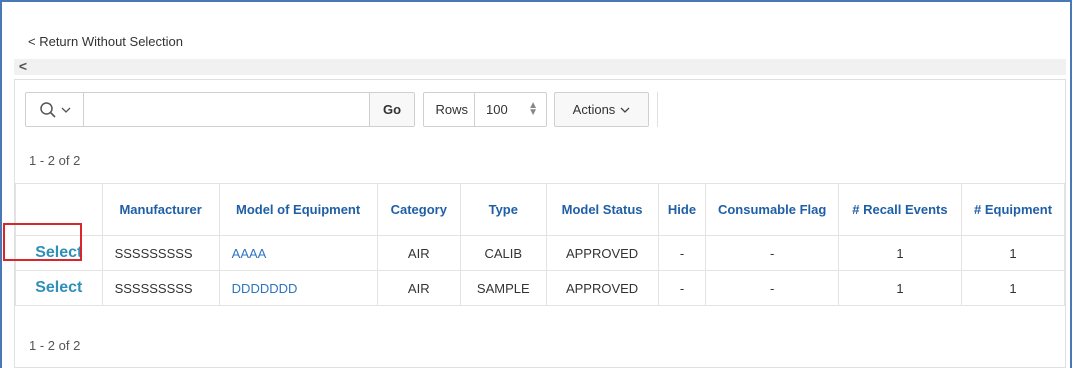 The width and height of the screenshot is (1076, 368). I want to click on toolbar-divider, so click(657, 109).